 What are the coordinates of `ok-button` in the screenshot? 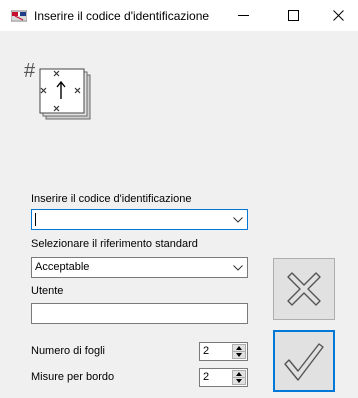 It's located at (304, 361).